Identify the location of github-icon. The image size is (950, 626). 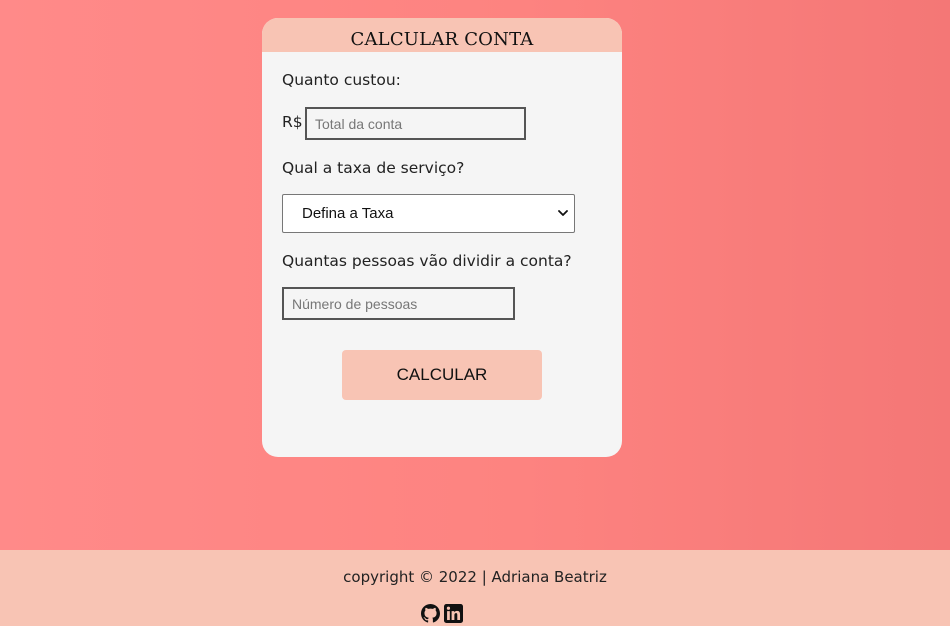
(430, 613).